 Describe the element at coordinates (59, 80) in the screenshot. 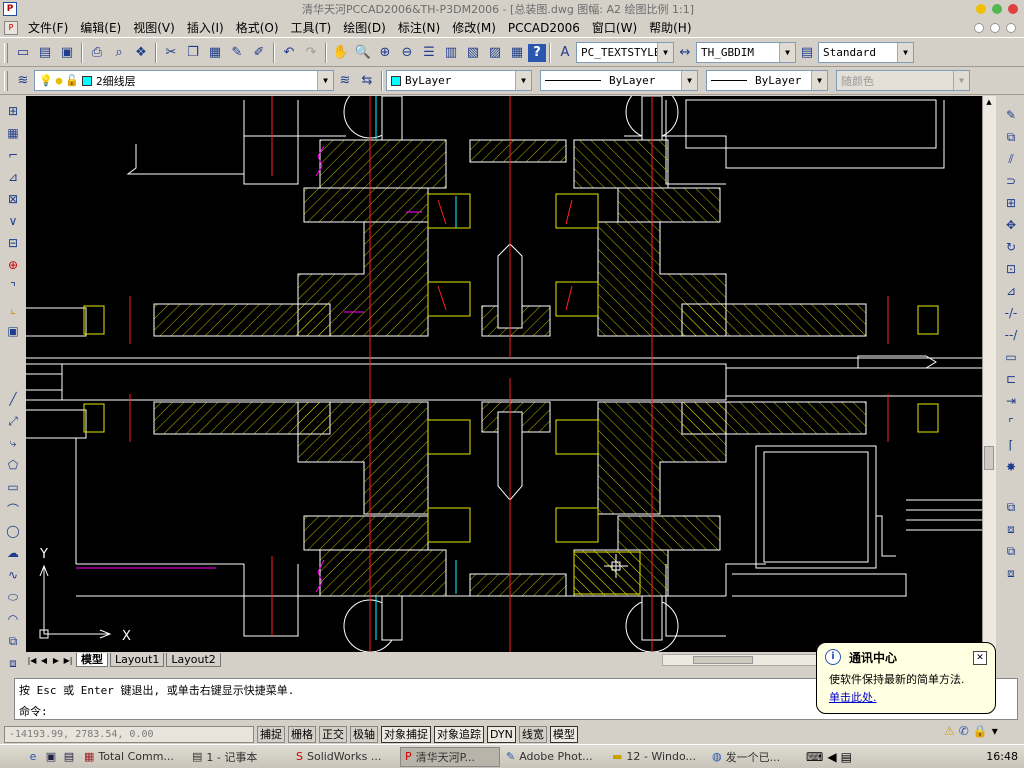

I see `sun-icon: ●` at that location.